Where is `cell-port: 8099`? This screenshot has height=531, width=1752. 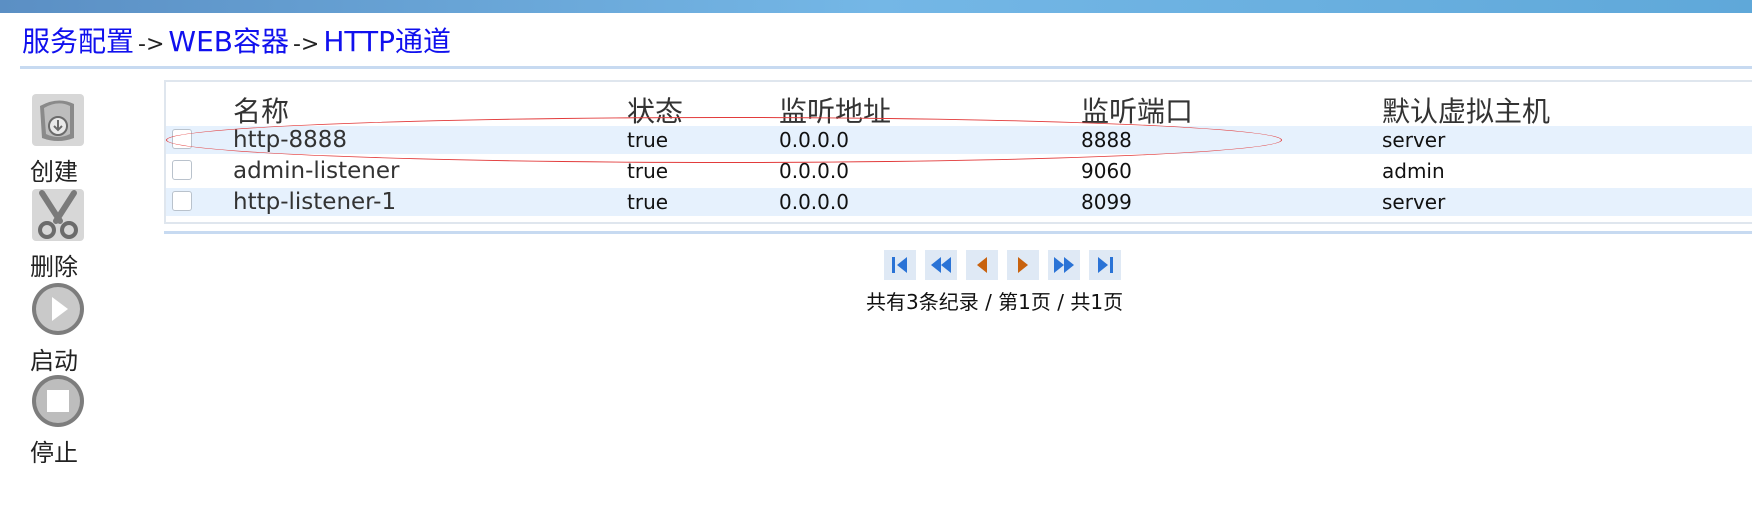 cell-port: 8099 is located at coordinates (1106, 202).